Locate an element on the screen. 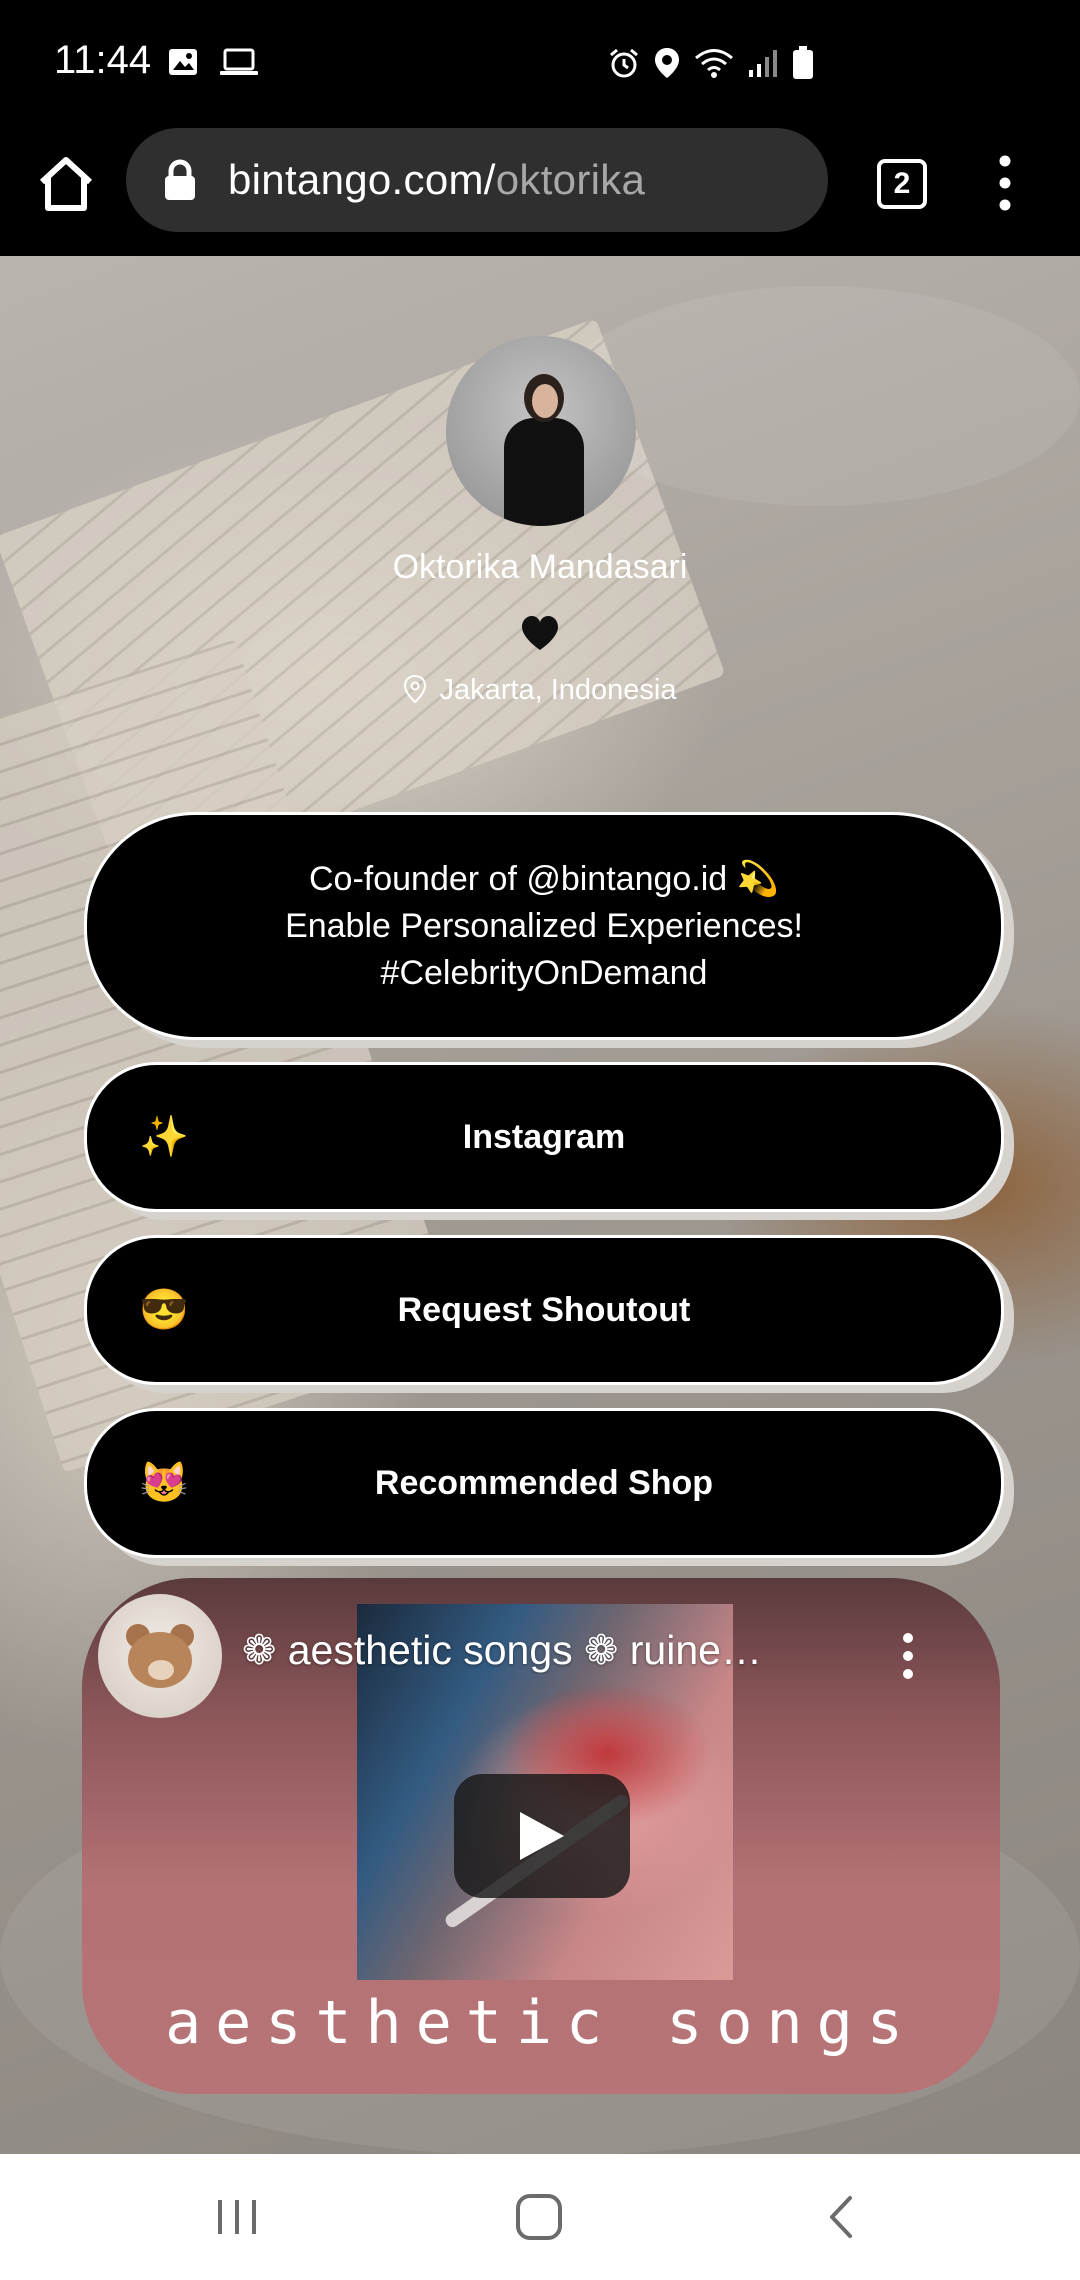 This screenshot has height=2280, width=1080. nav-home-icon is located at coordinates (539, 2217).